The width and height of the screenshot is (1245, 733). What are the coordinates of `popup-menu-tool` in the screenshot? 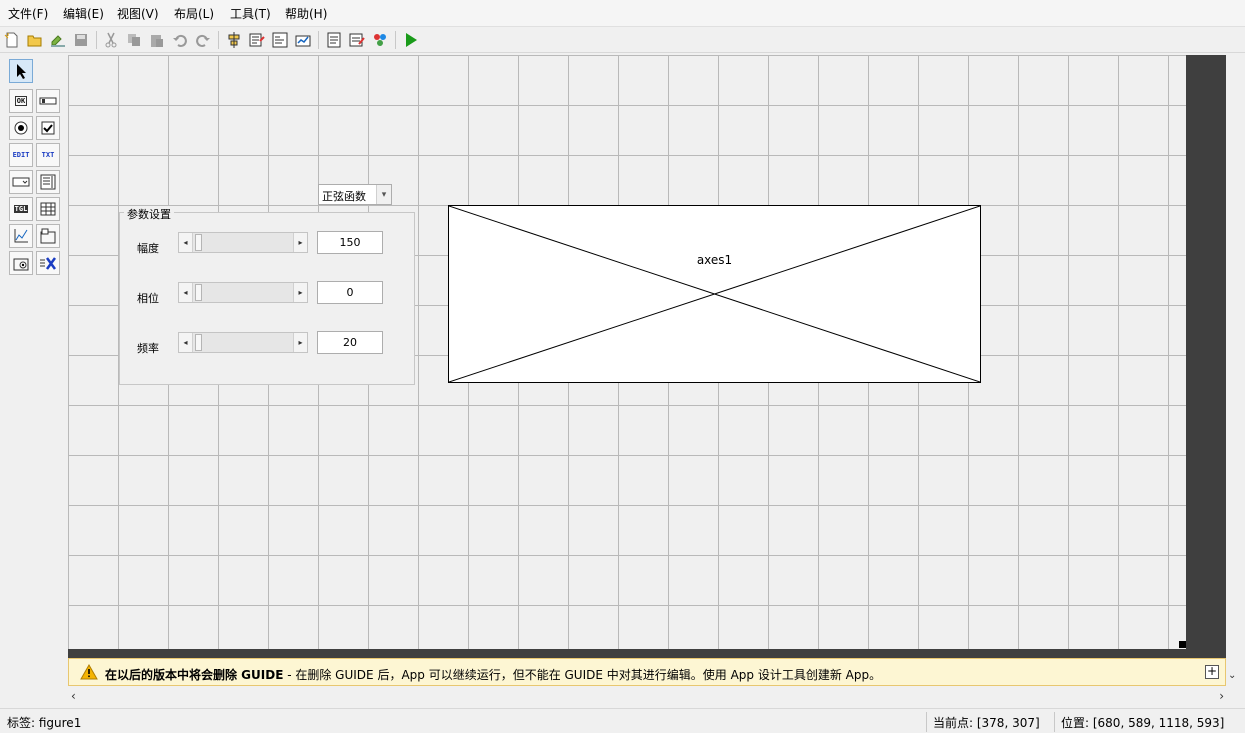 It's located at (21, 182).